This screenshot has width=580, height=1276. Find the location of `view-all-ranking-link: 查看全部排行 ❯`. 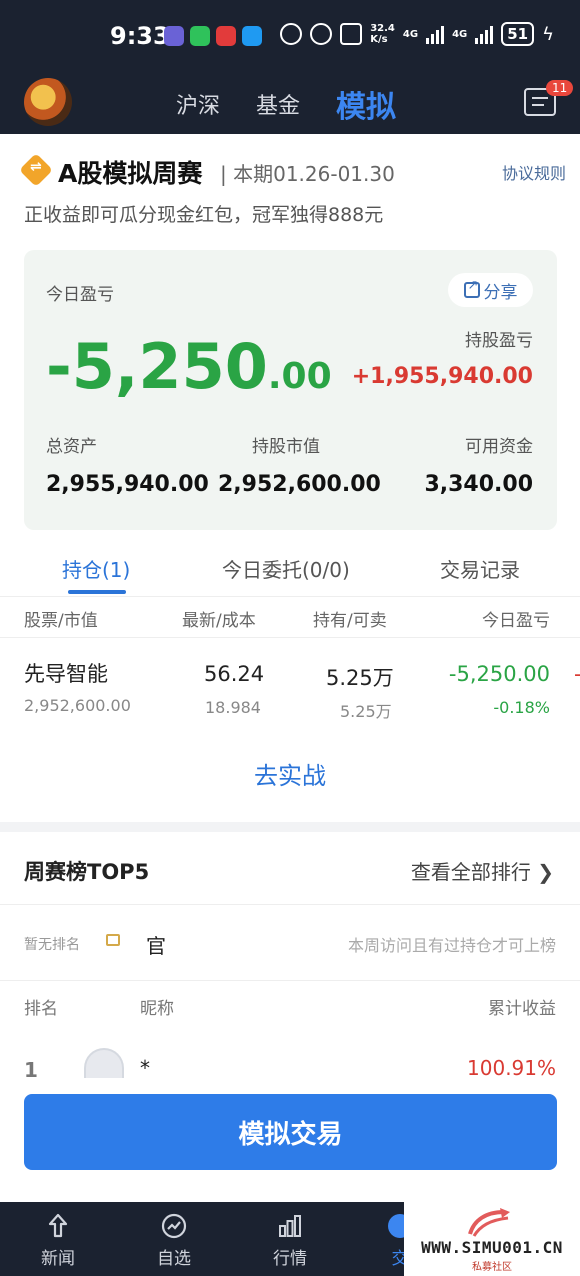

view-all-ranking-link: 查看全部排行 ❯ is located at coordinates (482, 870).